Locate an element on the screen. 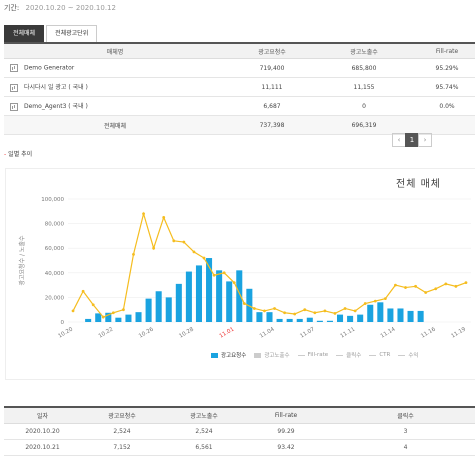 The width and height of the screenshot is (475, 458). chart-legend: 광고요청수 광고노출수 Fill-rate 클릭수 CTR 수익 is located at coordinates (318, 355).